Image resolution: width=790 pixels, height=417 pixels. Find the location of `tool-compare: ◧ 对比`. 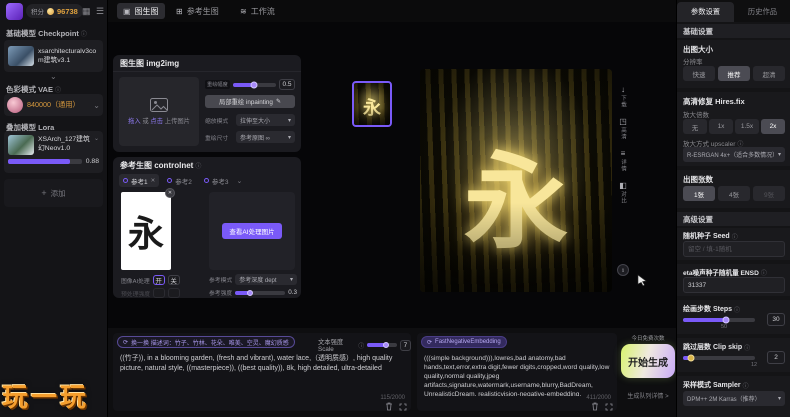

tool-compare: ◧ 对比 is located at coordinates (623, 195).